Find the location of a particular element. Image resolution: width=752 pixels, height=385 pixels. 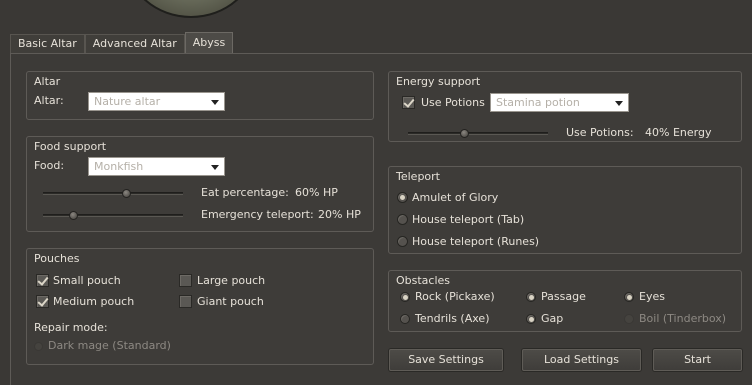

gap-radio is located at coordinates (531, 319).